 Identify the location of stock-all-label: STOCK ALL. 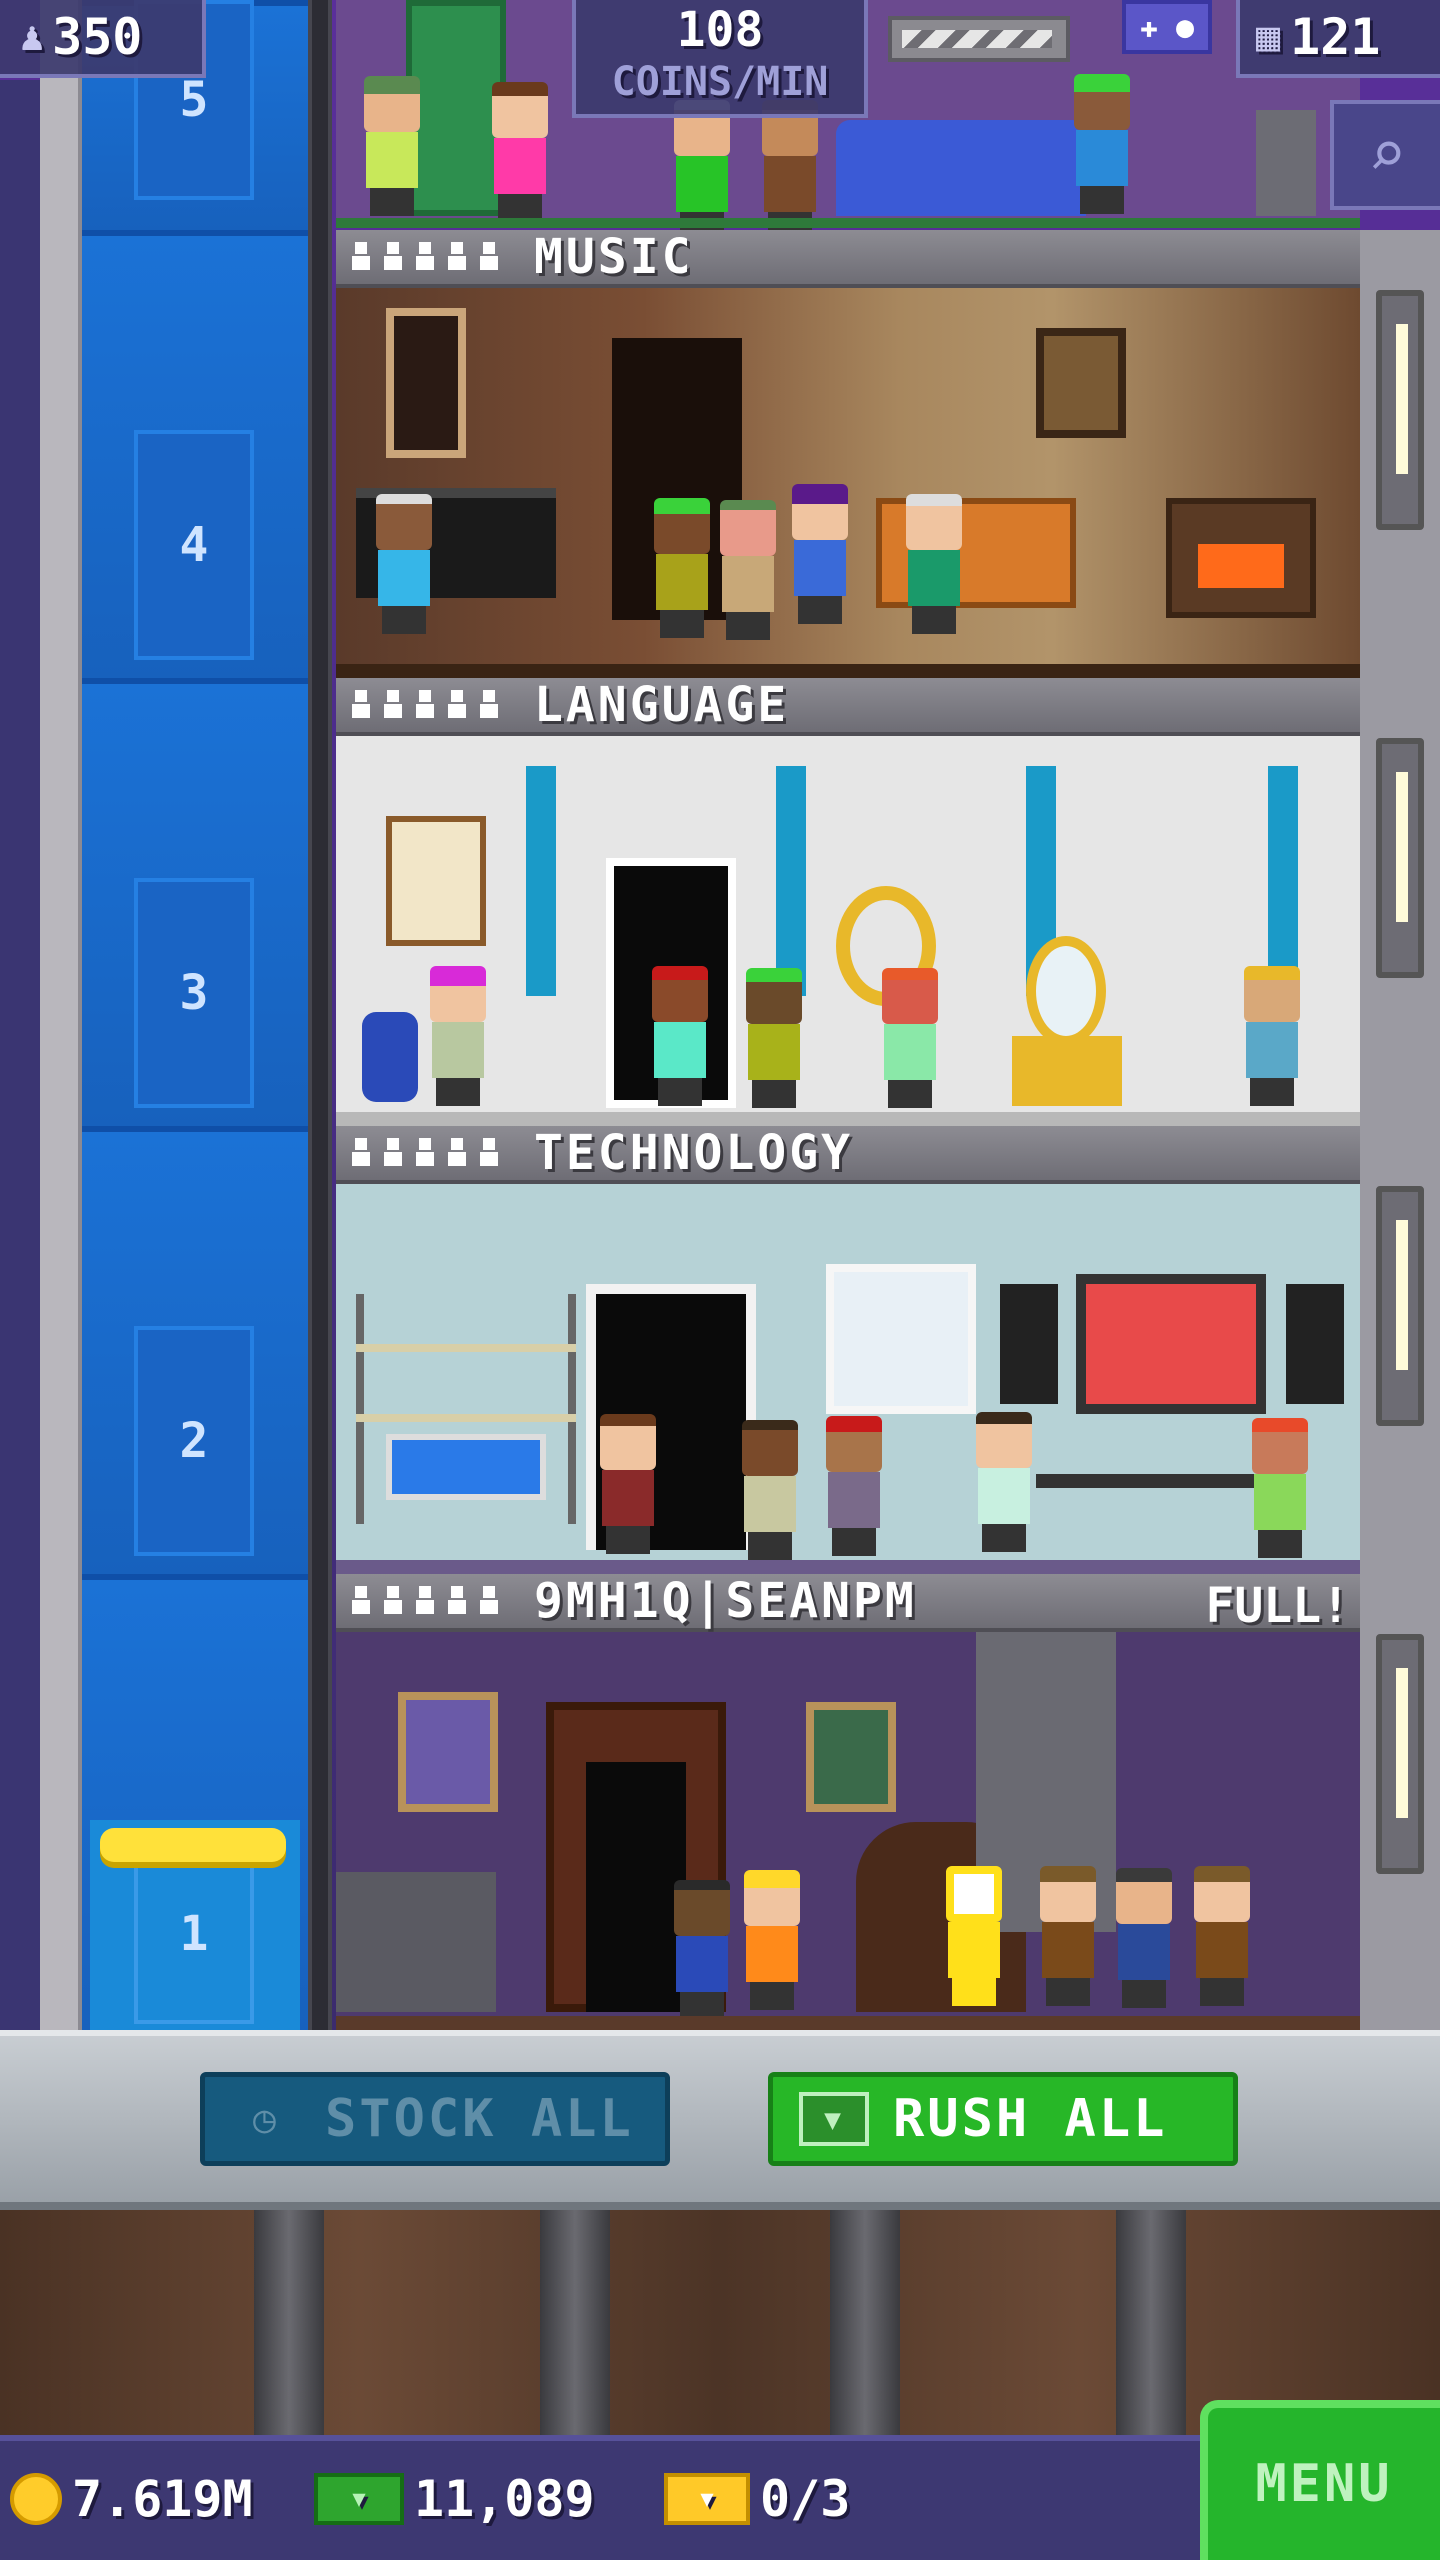
(479, 2119).